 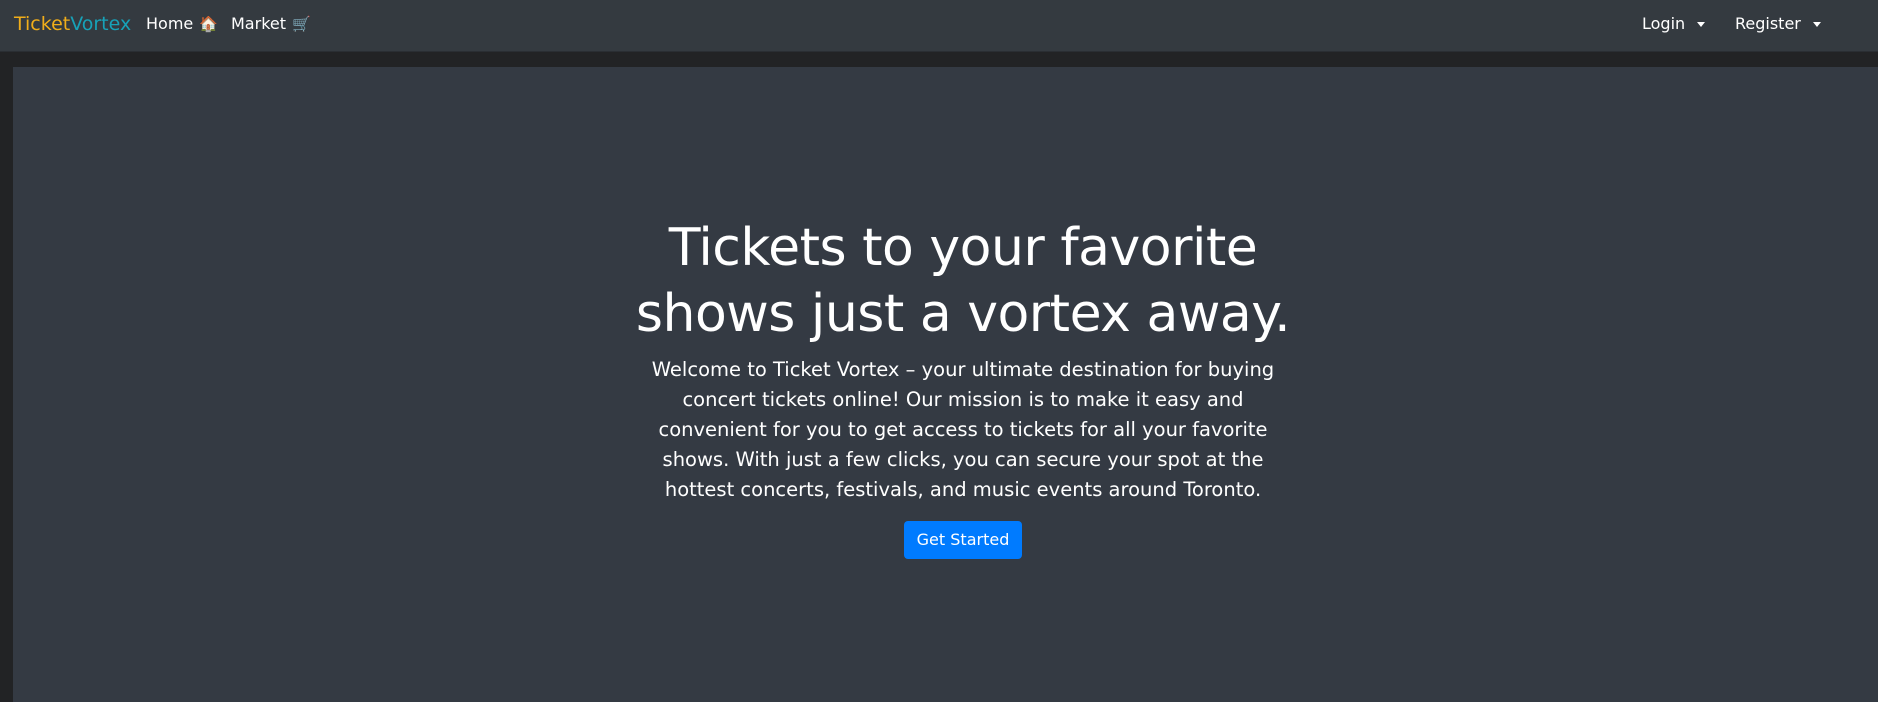 I want to click on nav-register-label: Register, so click(x=1768, y=23).